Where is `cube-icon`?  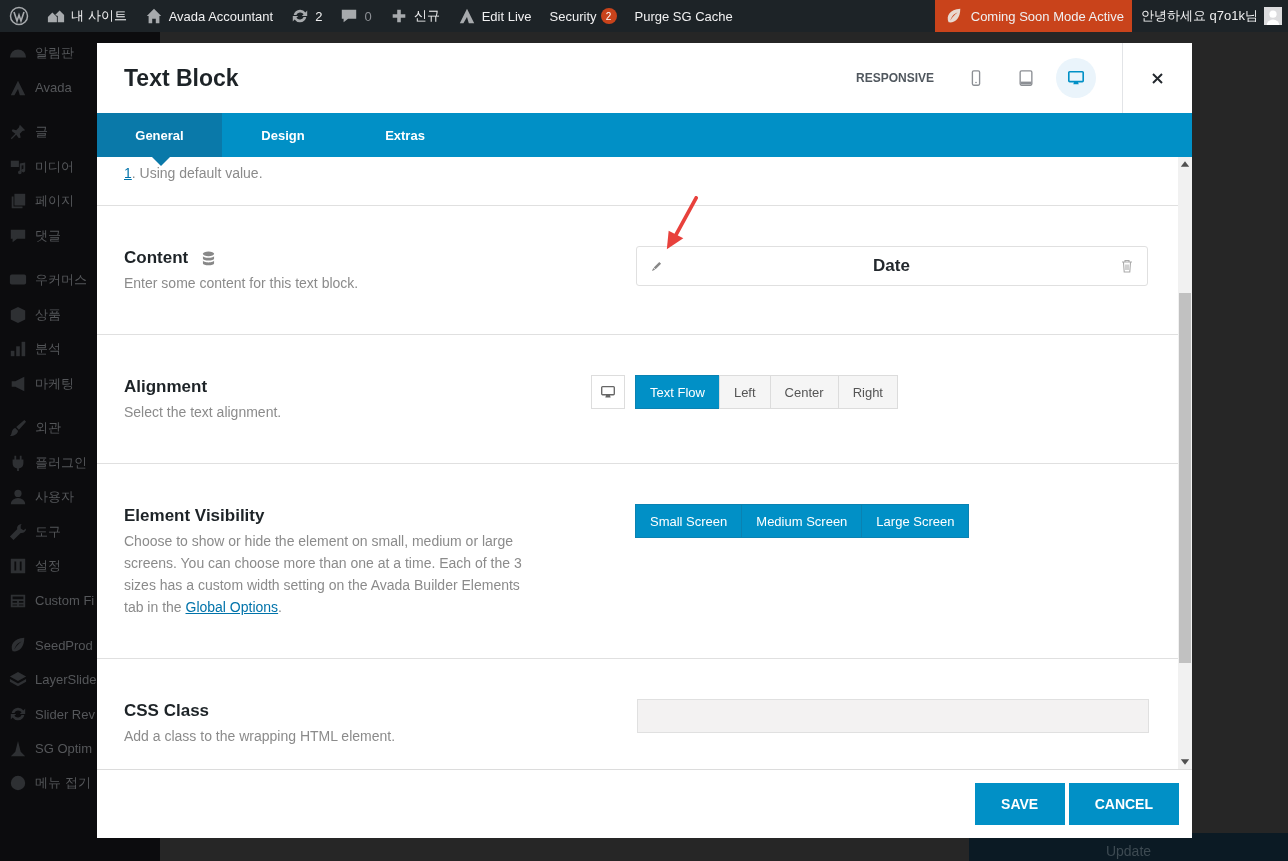 cube-icon is located at coordinates (18, 314).